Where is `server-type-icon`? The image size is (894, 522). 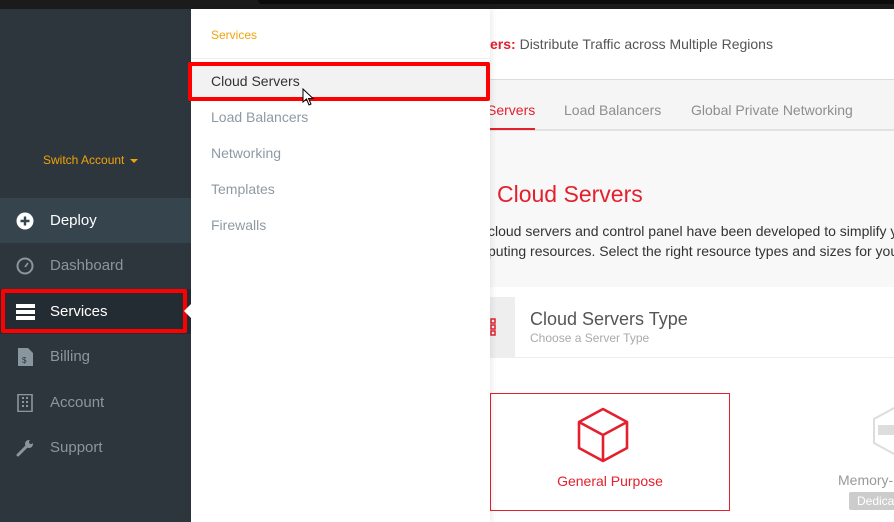 server-type-icon is located at coordinates (502, 327).